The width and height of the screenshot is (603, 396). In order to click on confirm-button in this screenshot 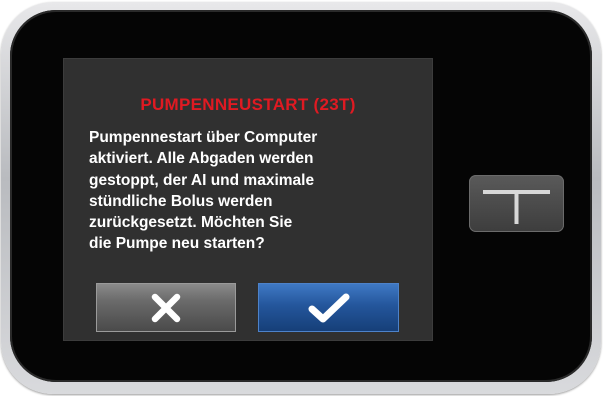, I will do `click(328, 307)`.